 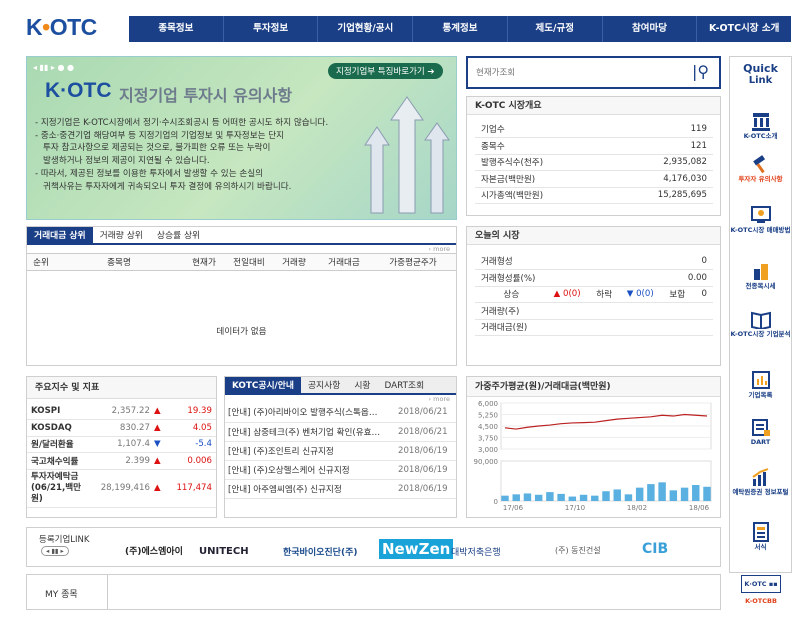 I want to click on quick-item: K-OTC소개, so click(x=760, y=126).